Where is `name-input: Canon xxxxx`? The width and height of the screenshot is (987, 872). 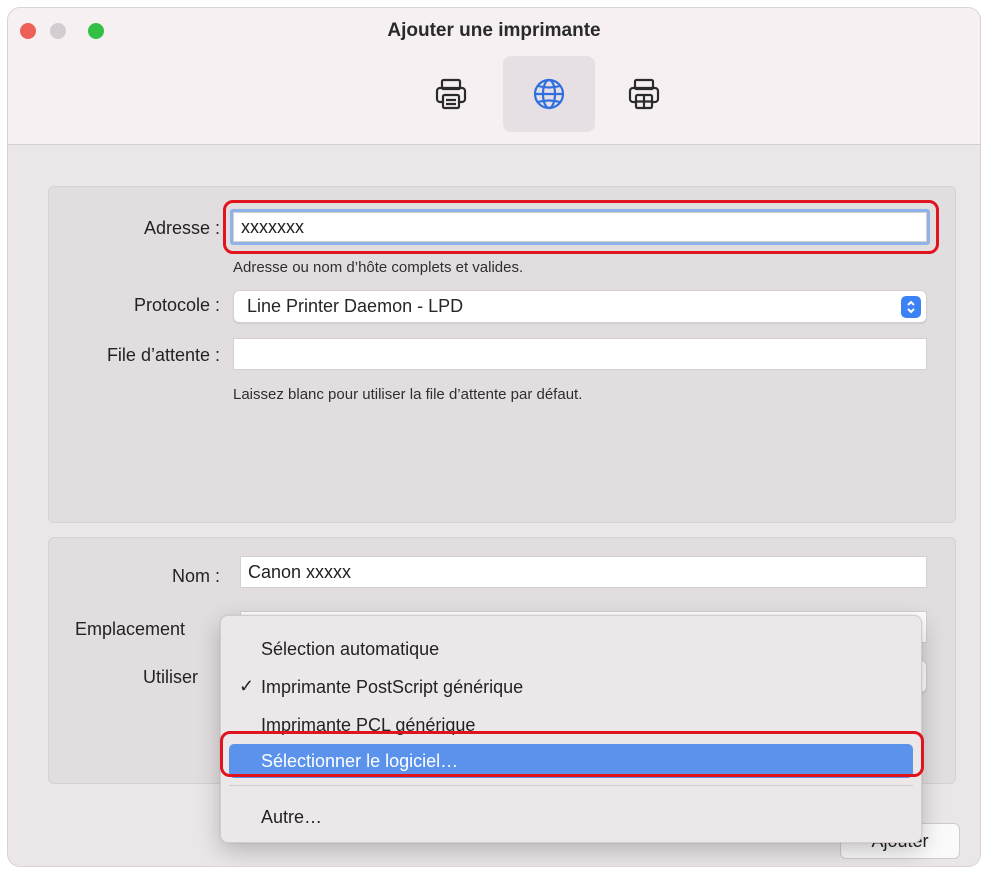 name-input: Canon xxxxx is located at coordinates (583, 572).